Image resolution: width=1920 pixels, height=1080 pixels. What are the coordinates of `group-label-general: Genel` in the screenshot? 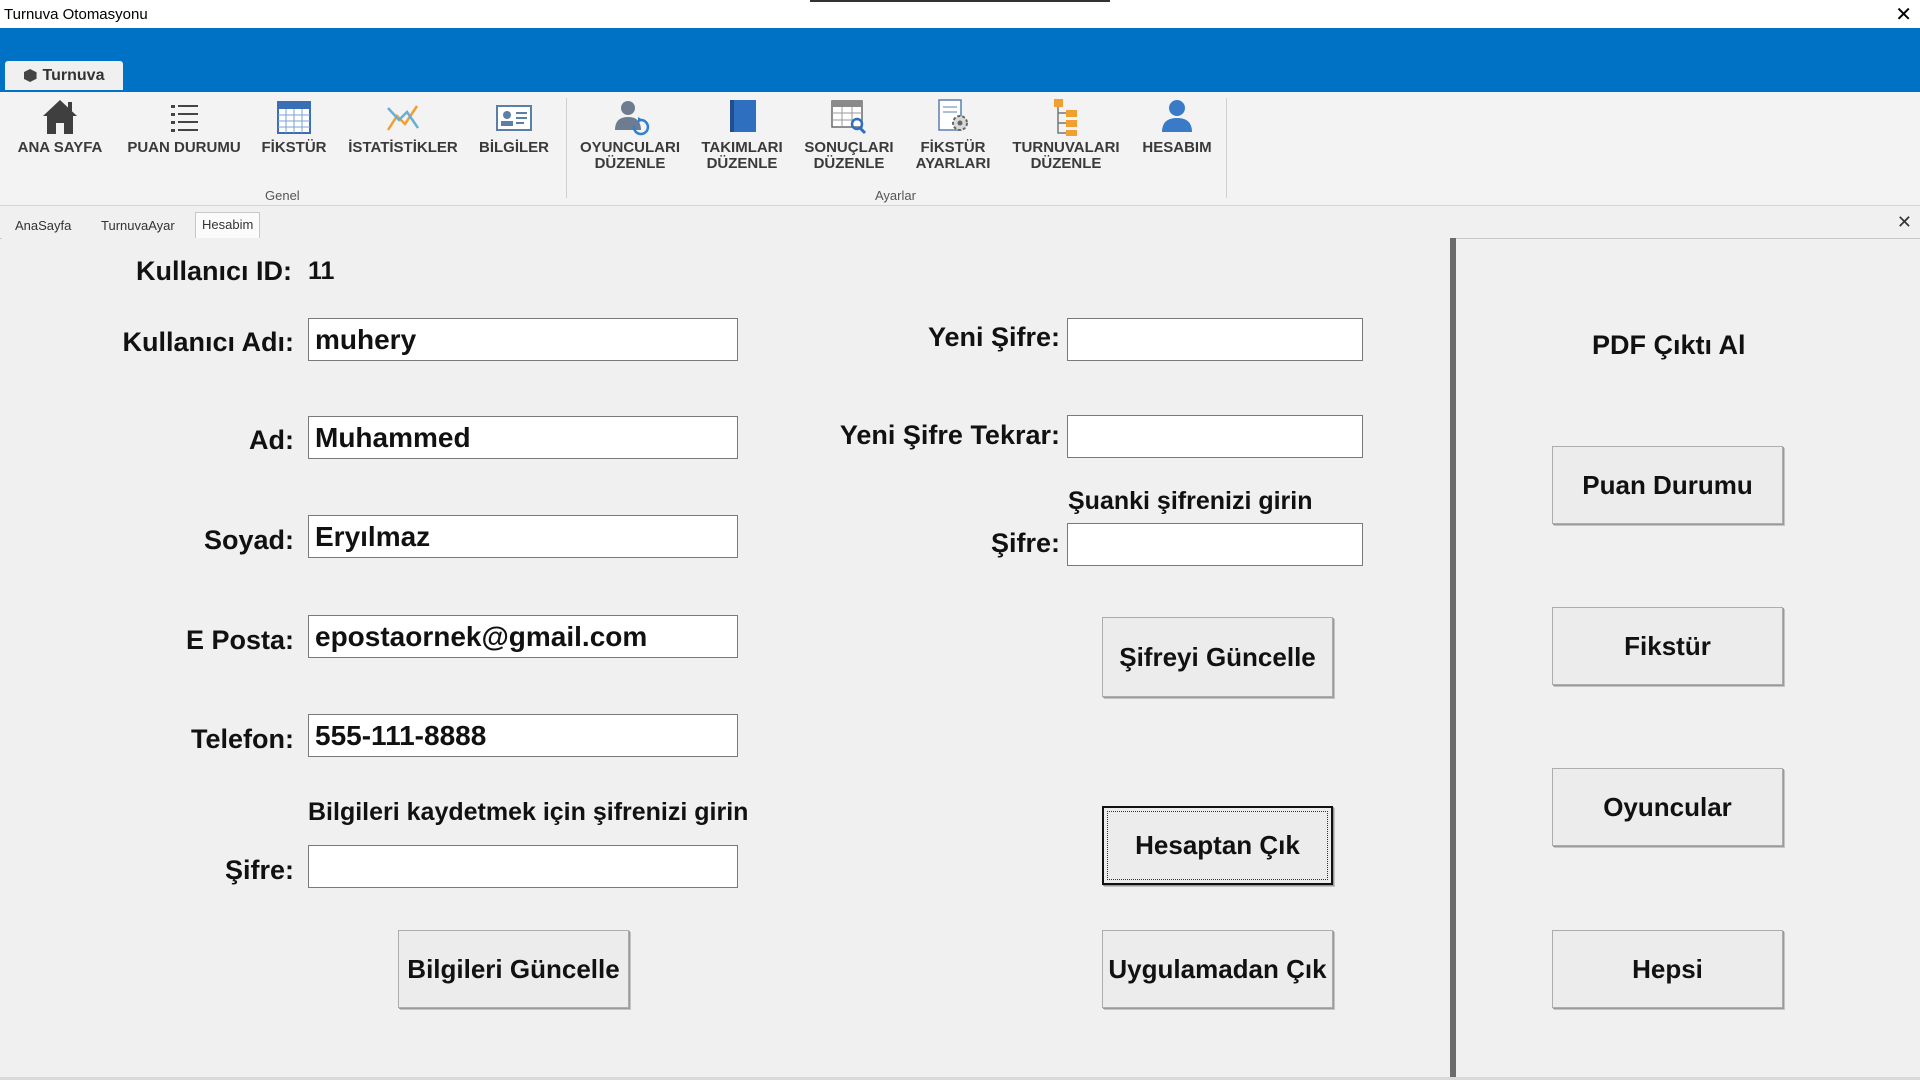 It's located at (282, 195).